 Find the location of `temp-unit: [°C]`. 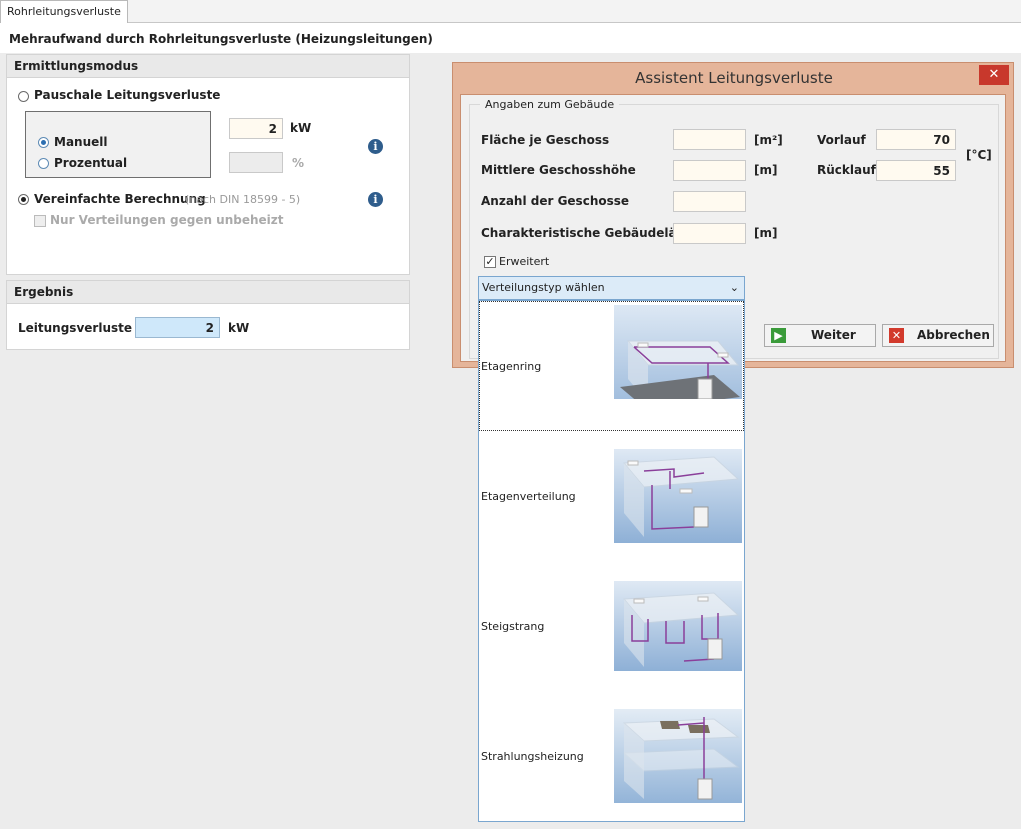

temp-unit: [°C] is located at coordinates (979, 155).